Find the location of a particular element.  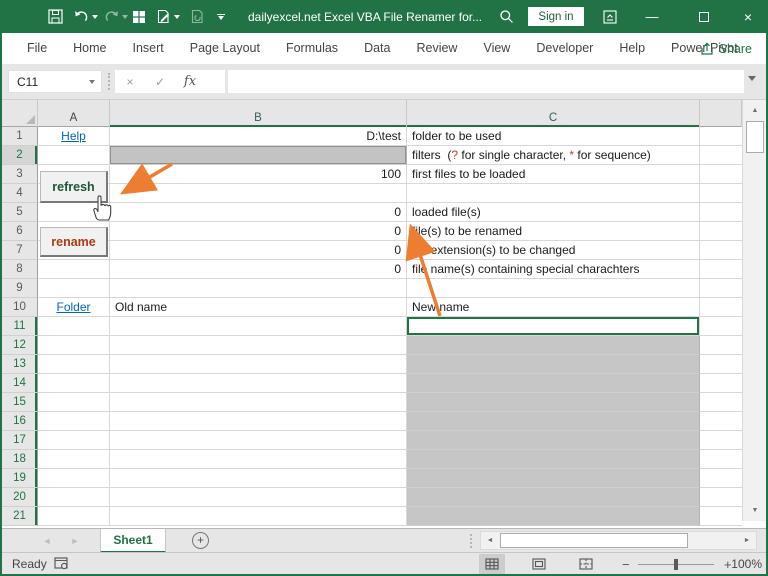

cell-C20 is located at coordinates (553, 497).